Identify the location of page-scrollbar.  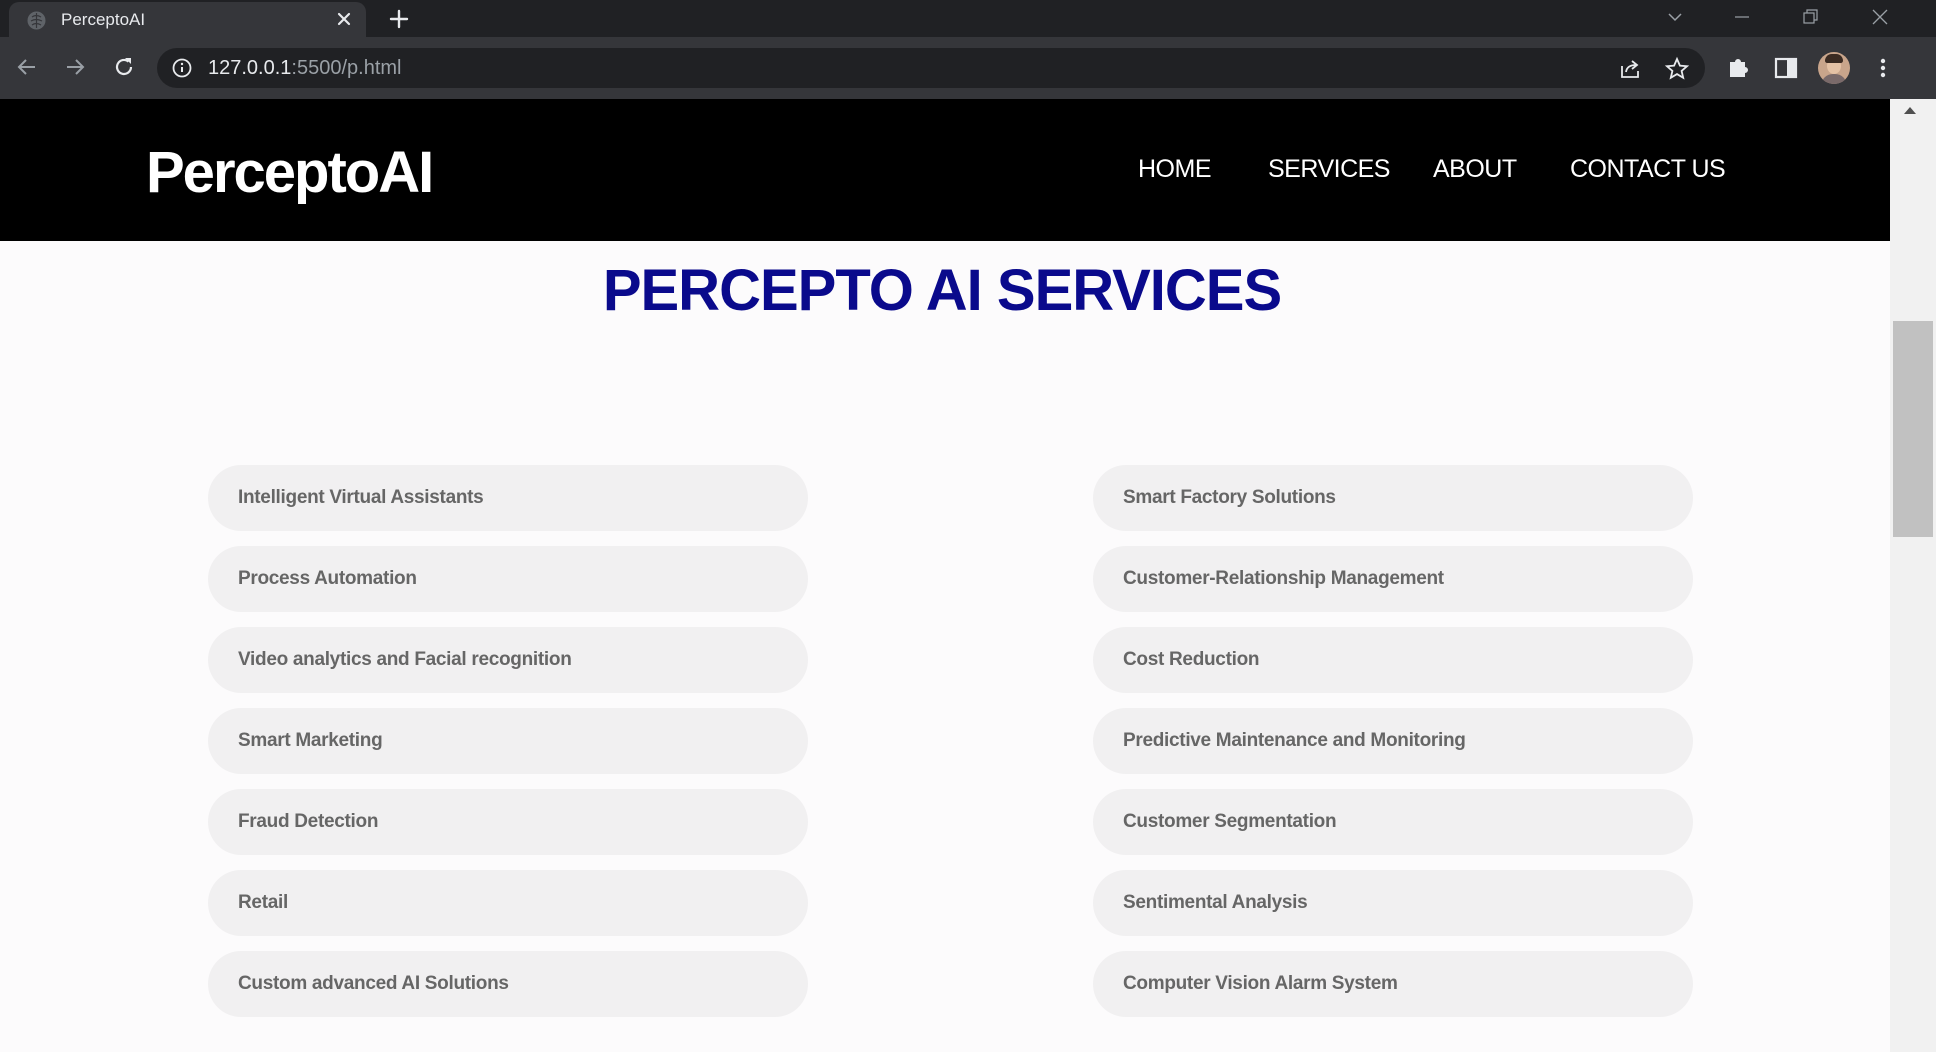
(1913, 575).